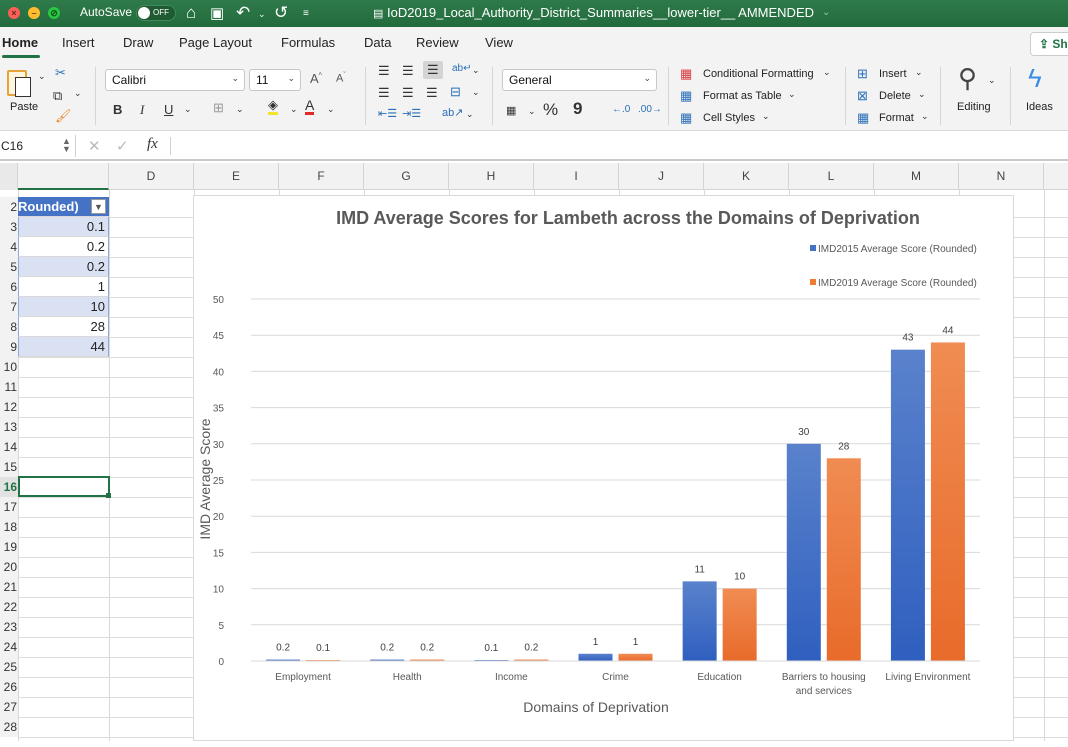 The width and height of the screenshot is (1068, 747). What do you see at coordinates (273, 106) in the screenshot?
I see `fill-color-icon: ◈` at bounding box center [273, 106].